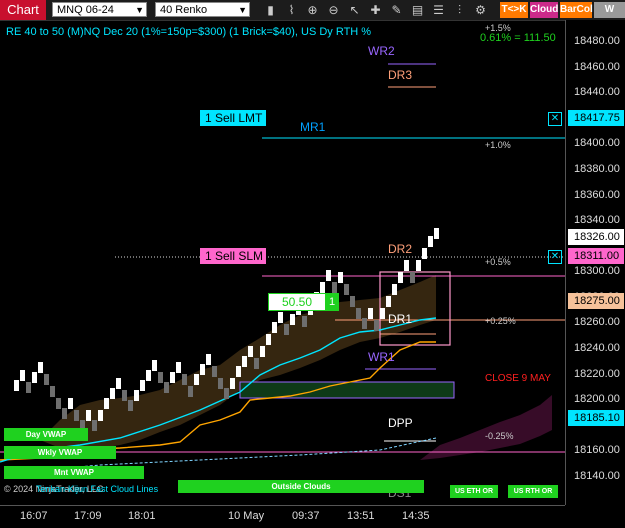  Describe the element at coordinates (544, 10) in the screenshot. I see `cloud-badge: Cloud` at that location.